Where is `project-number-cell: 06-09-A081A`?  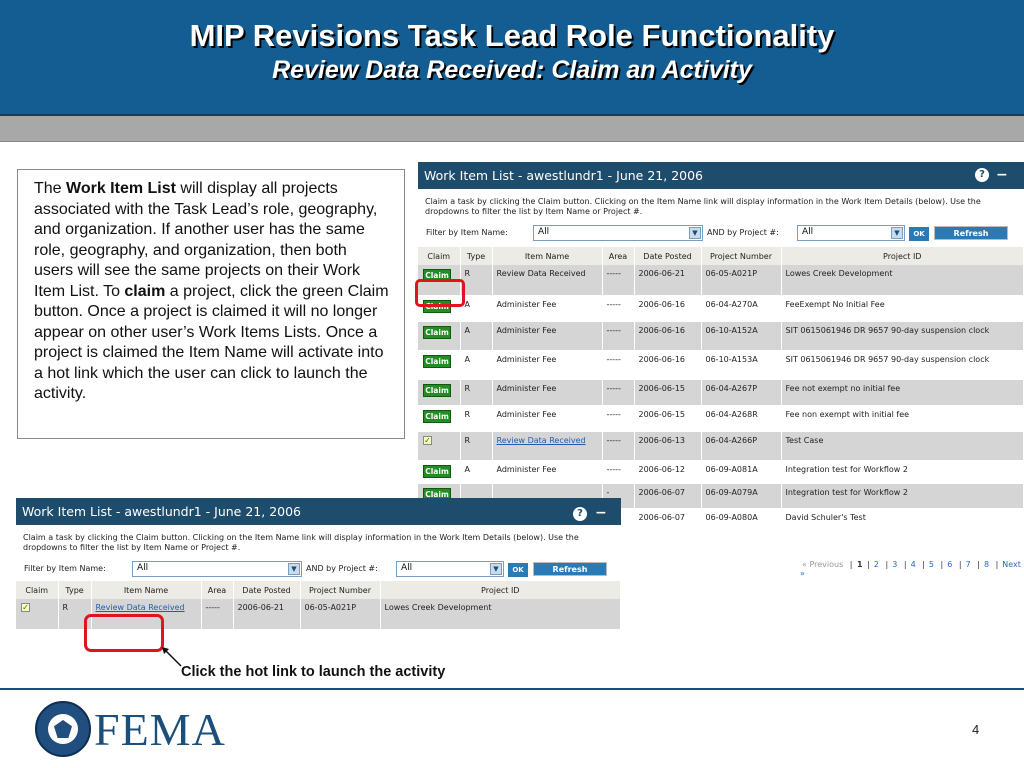
project-number-cell: 06-09-A081A is located at coordinates (741, 472).